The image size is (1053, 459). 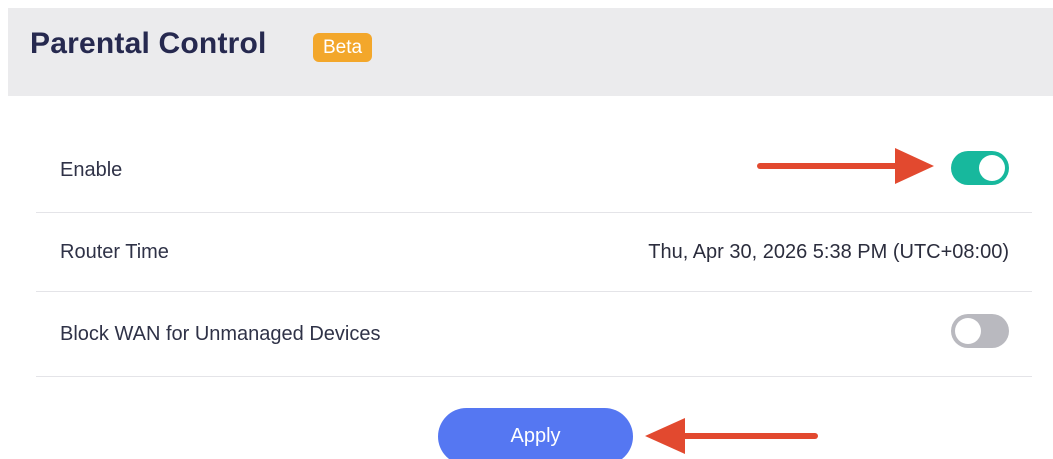 What do you see at coordinates (828, 252) in the screenshot?
I see `router-time-value: Thu, Apr 30, 2026 5:38 PM (UTC+08:00)` at bounding box center [828, 252].